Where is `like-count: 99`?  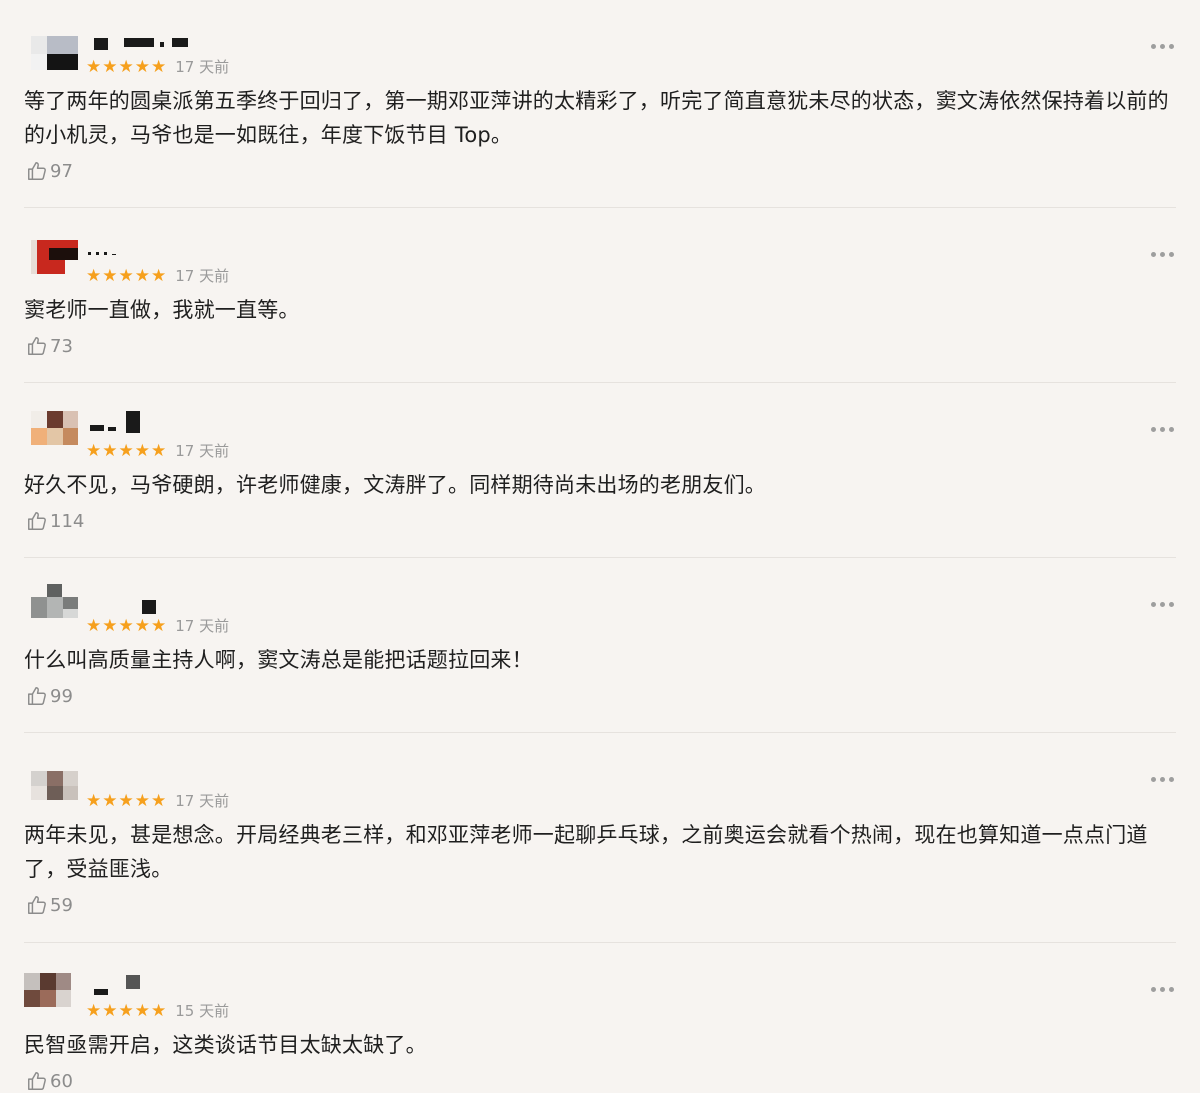
like-count: 99 is located at coordinates (61, 696).